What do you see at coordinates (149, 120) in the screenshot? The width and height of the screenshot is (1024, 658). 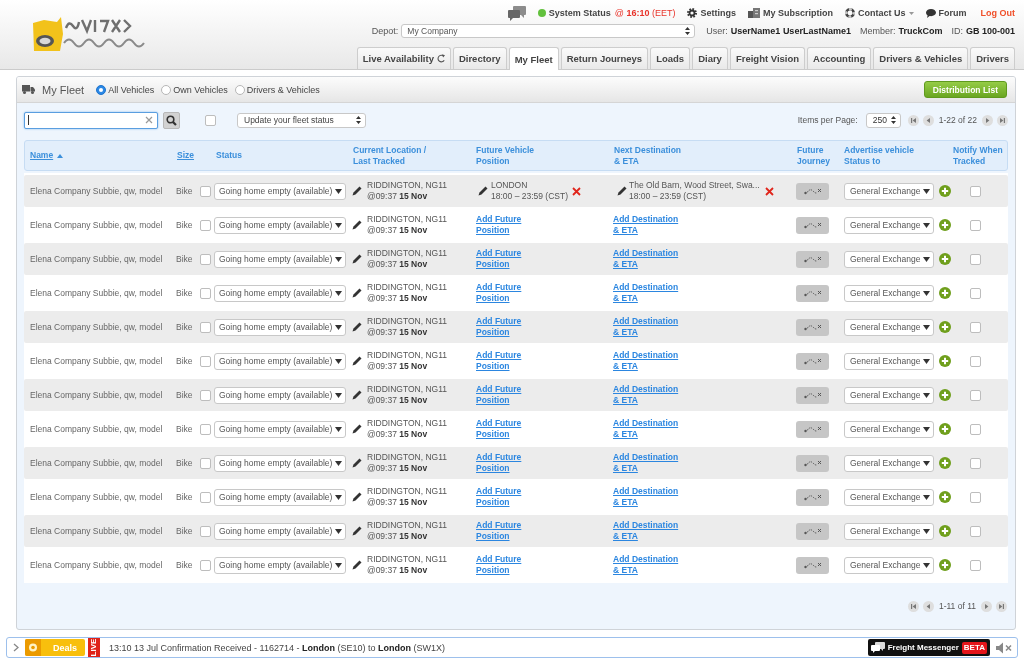 I see `clear-icon` at bounding box center [149, 120].